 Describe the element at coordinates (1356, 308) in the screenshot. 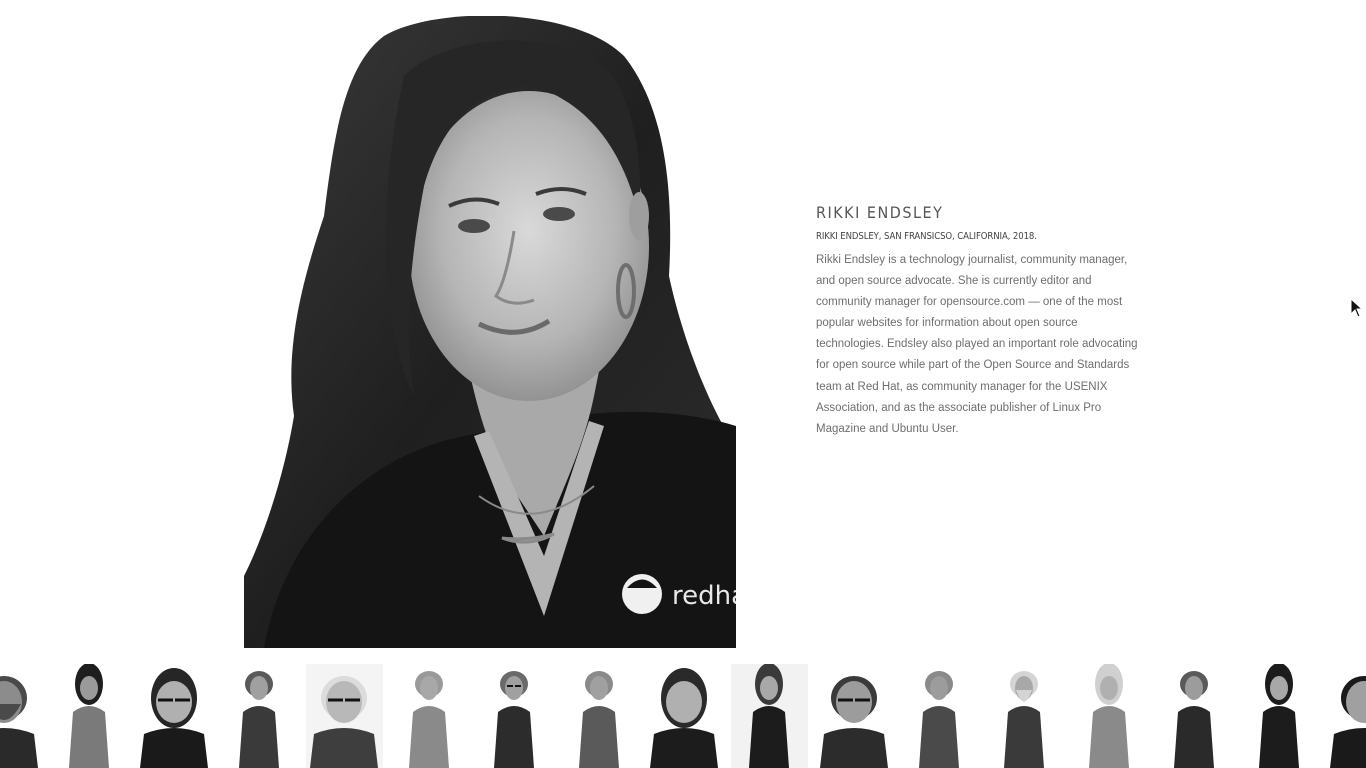

I see `mouse-cursor-icon` at that location.